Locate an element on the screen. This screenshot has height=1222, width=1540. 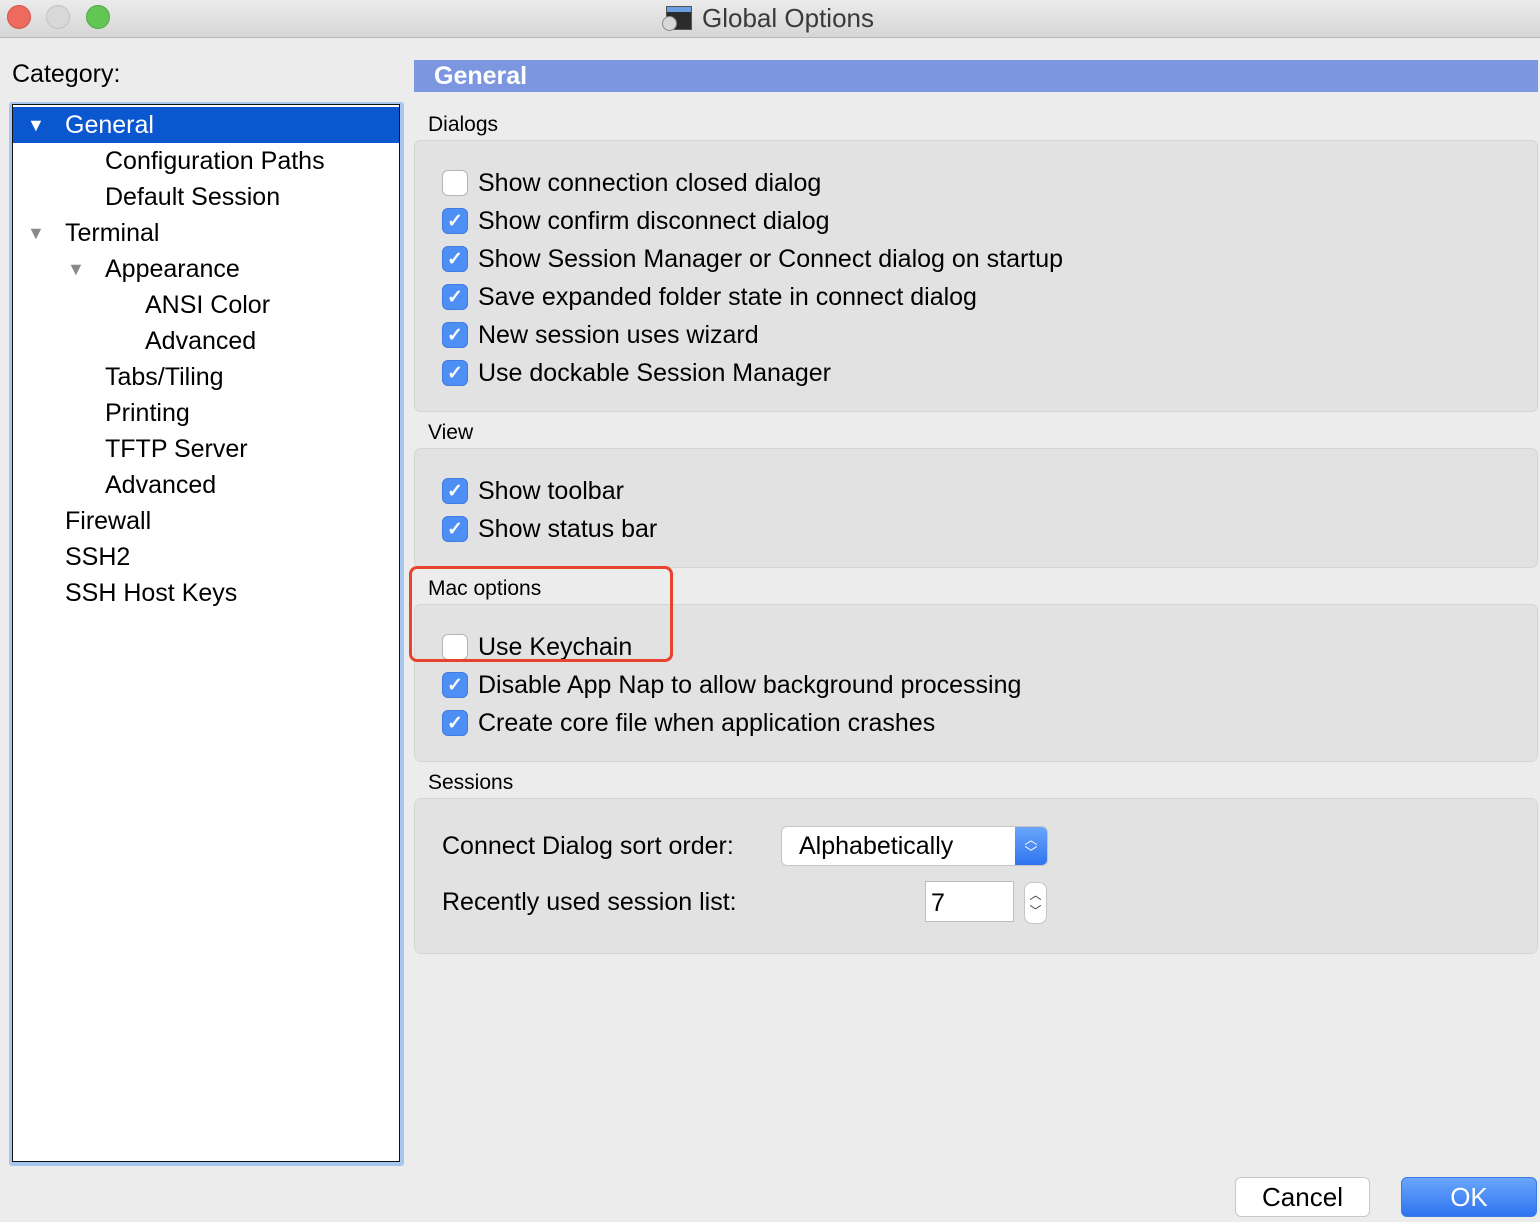
tree-item-appearance-advanced: Advanced is located at coordinates (206, 341).